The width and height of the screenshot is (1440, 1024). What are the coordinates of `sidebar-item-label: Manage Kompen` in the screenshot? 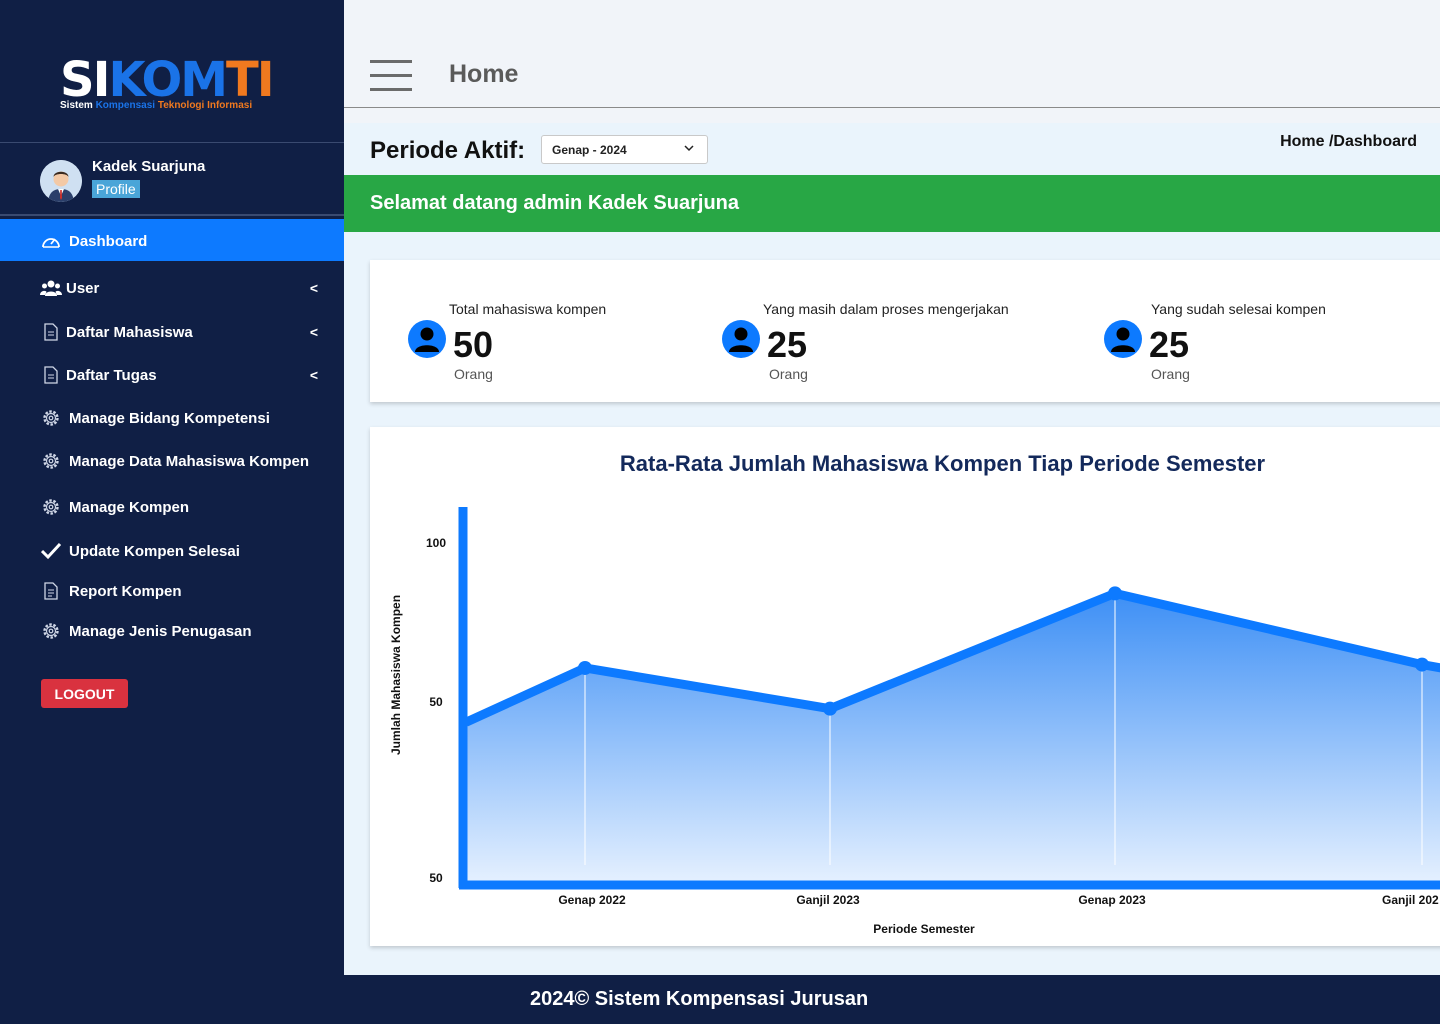 It's located at (129, 507).